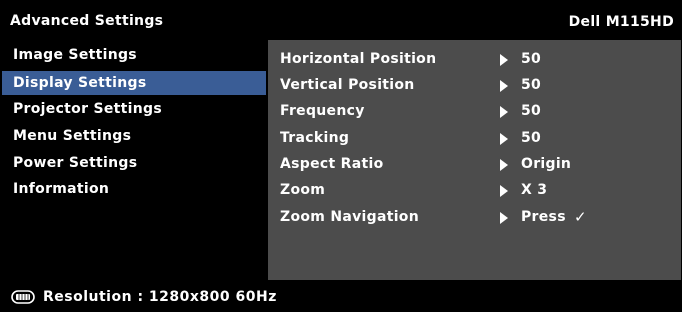 The height and width of the screenshot is (312, 682). I want to click on setting-row-tracking: Tracking 50, so click(474, 138).